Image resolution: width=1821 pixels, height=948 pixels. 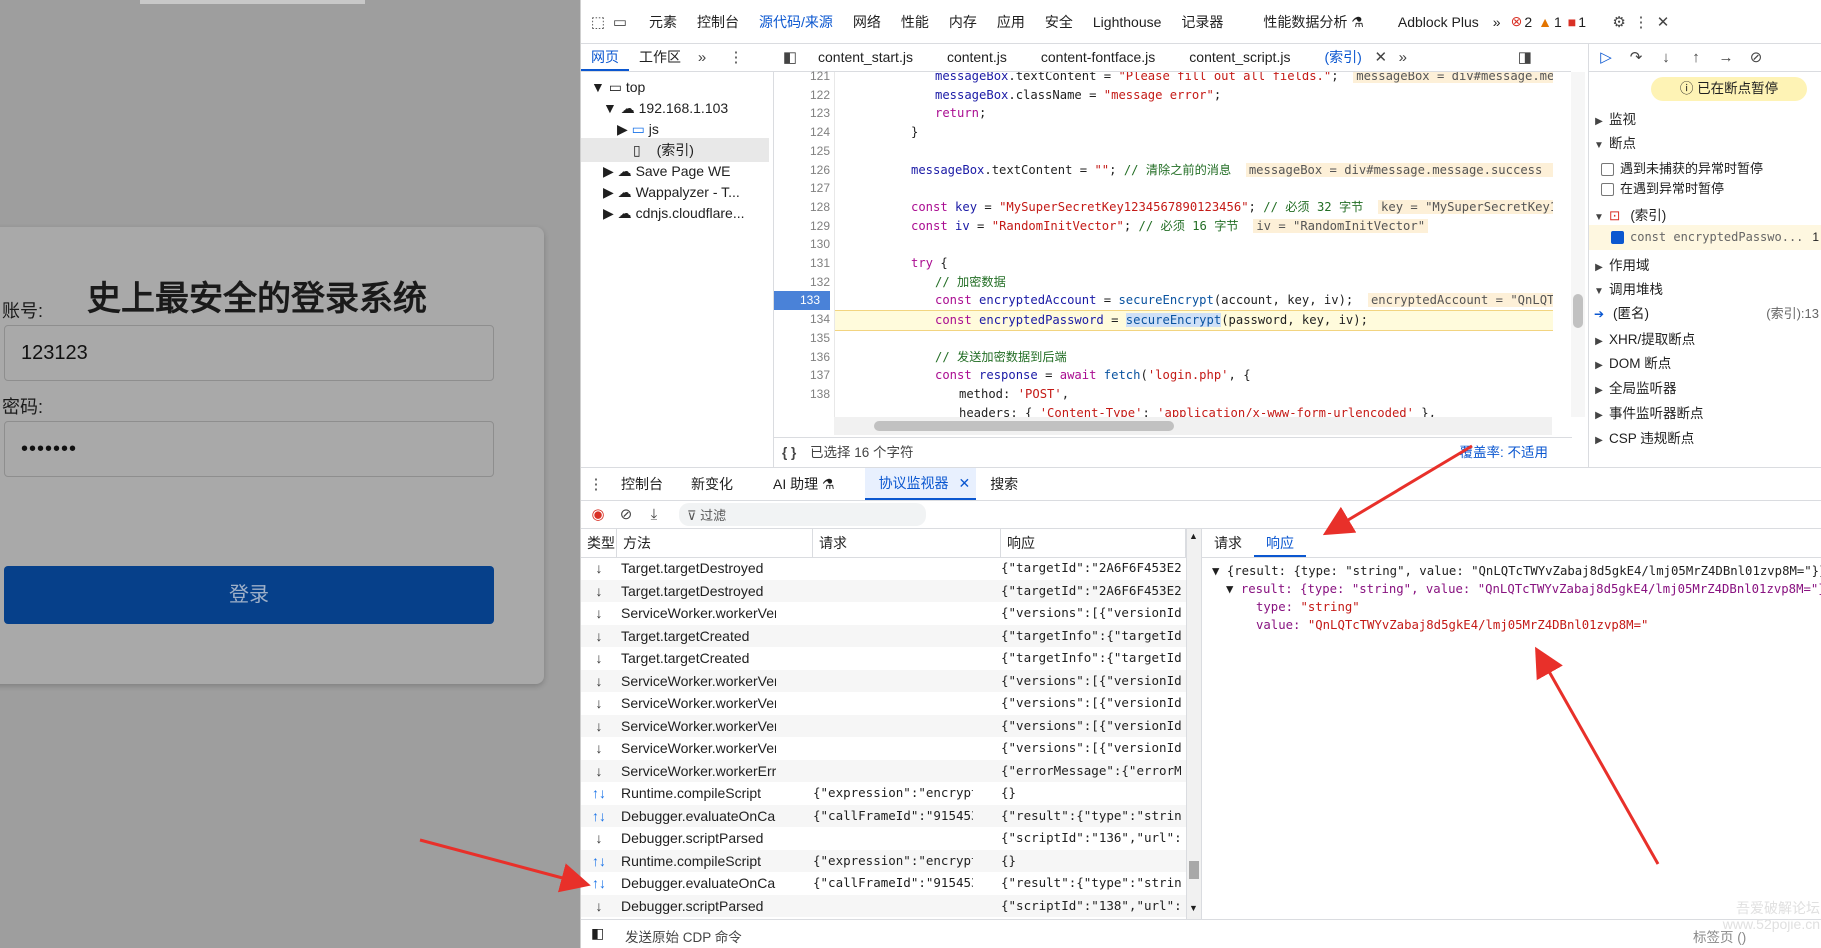 I want to click on arrow-to-value, so click(x=1597, y=755).